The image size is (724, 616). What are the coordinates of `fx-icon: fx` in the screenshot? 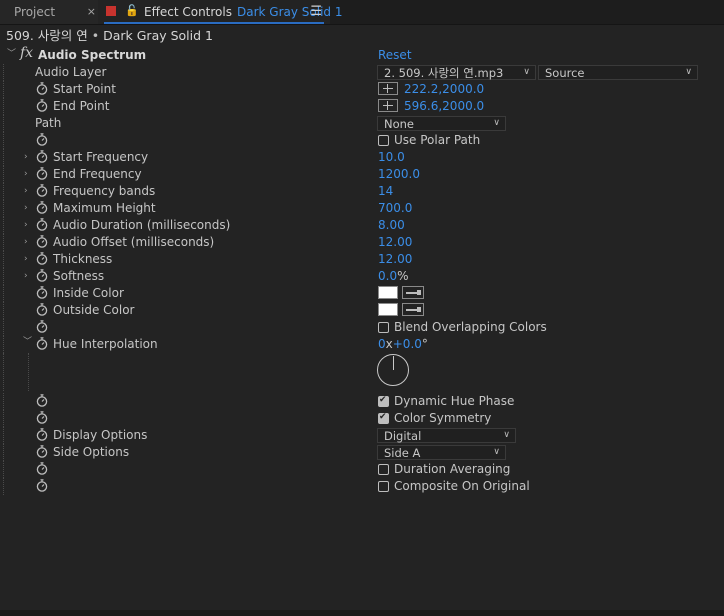 It's located at (26, 53).